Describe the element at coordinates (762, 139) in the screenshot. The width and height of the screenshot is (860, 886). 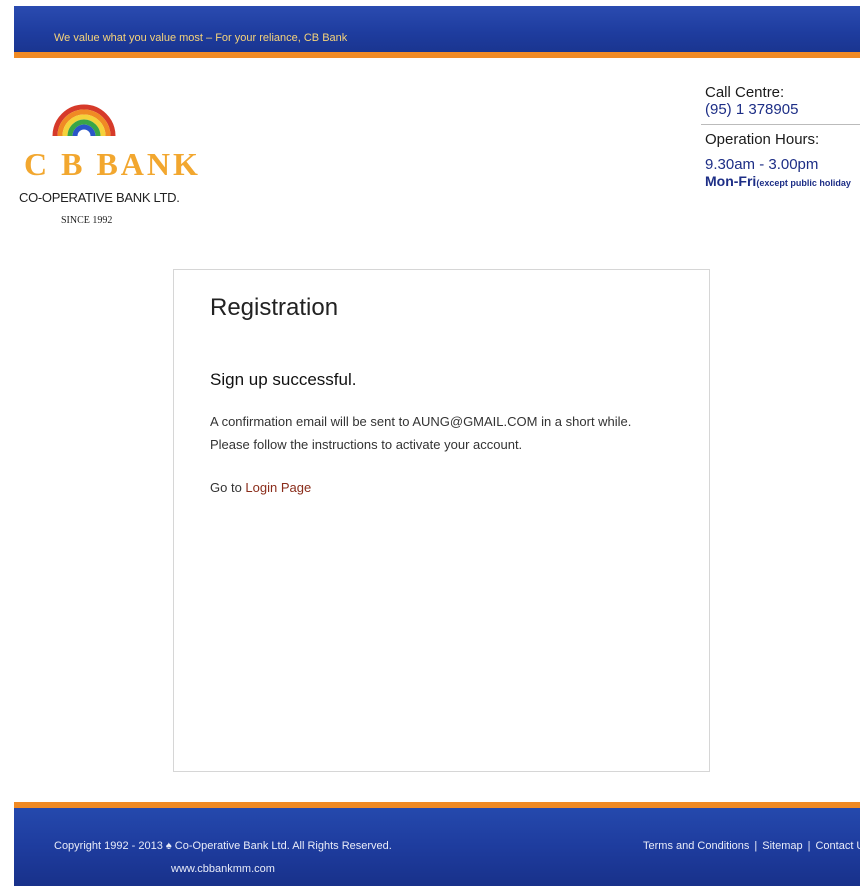
I see `operation-hours-label: Operation Hours:` at that location.